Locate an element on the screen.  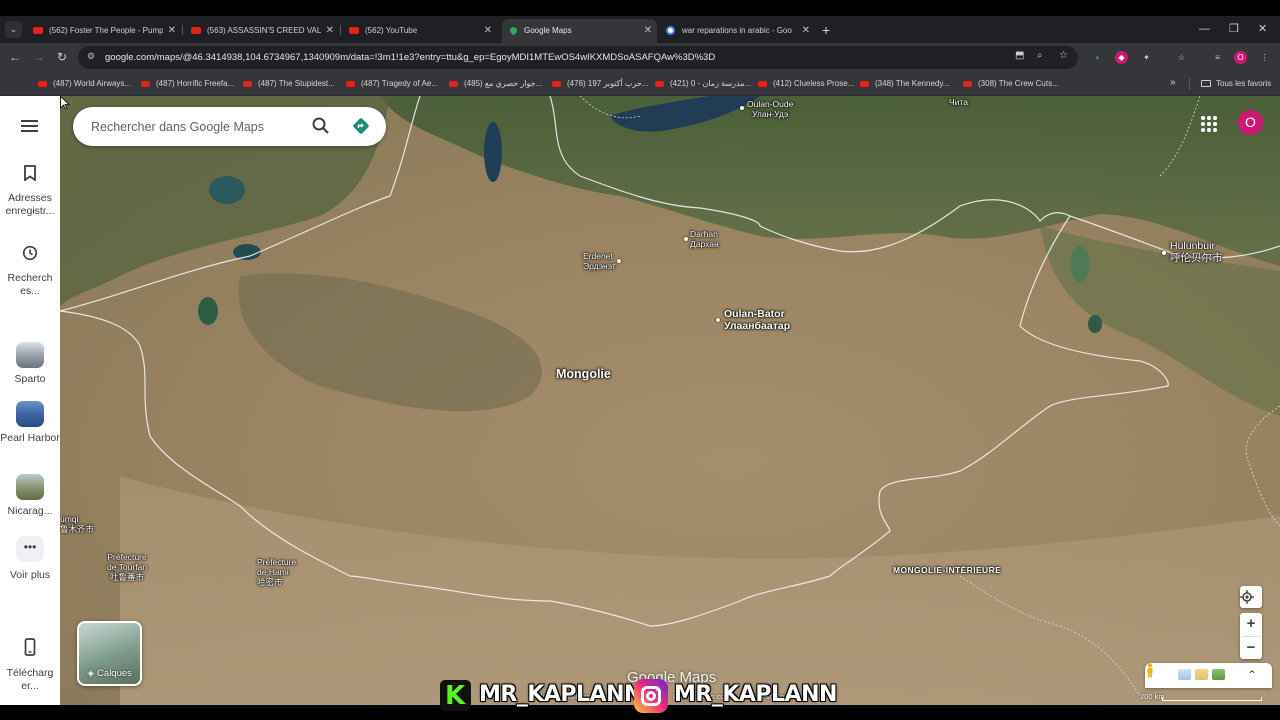
pegman-icon is located at coordinates (1150, 670).